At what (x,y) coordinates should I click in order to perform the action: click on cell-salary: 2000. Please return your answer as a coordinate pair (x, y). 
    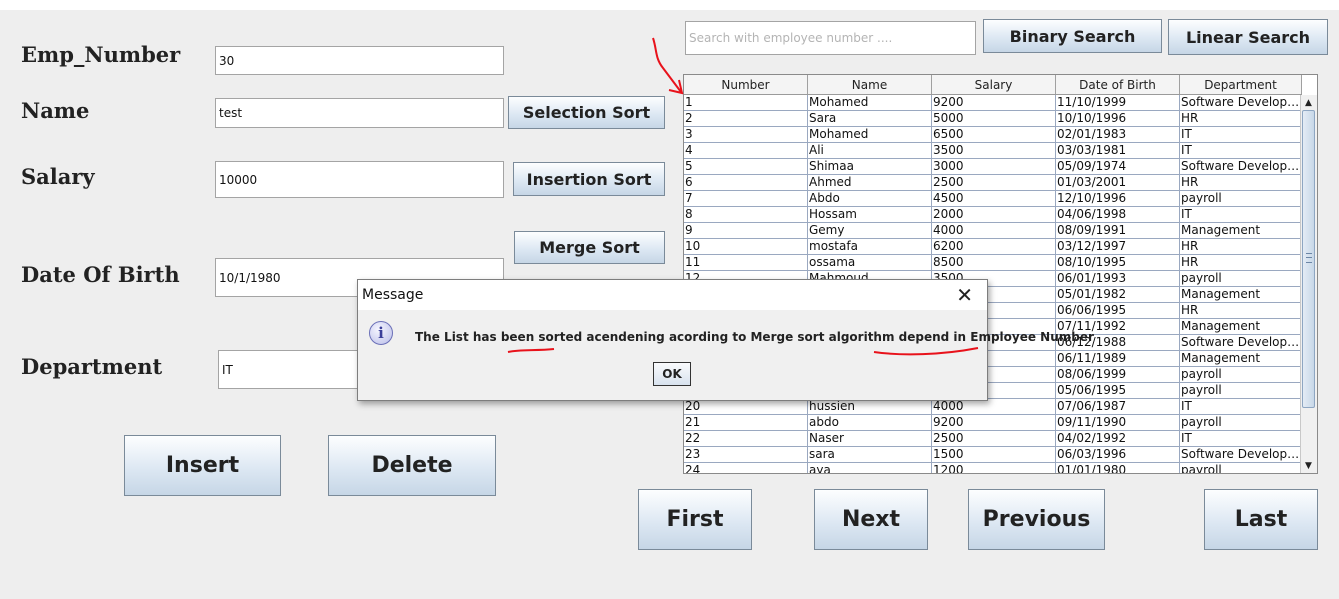
    Looking at the image, I should click on (994, 214).